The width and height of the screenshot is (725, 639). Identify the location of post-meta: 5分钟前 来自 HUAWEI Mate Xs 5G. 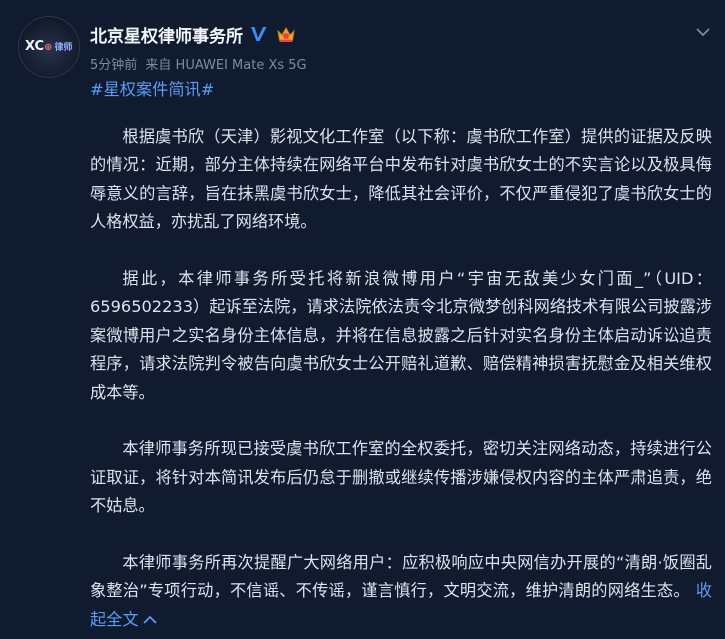
(198, 63).